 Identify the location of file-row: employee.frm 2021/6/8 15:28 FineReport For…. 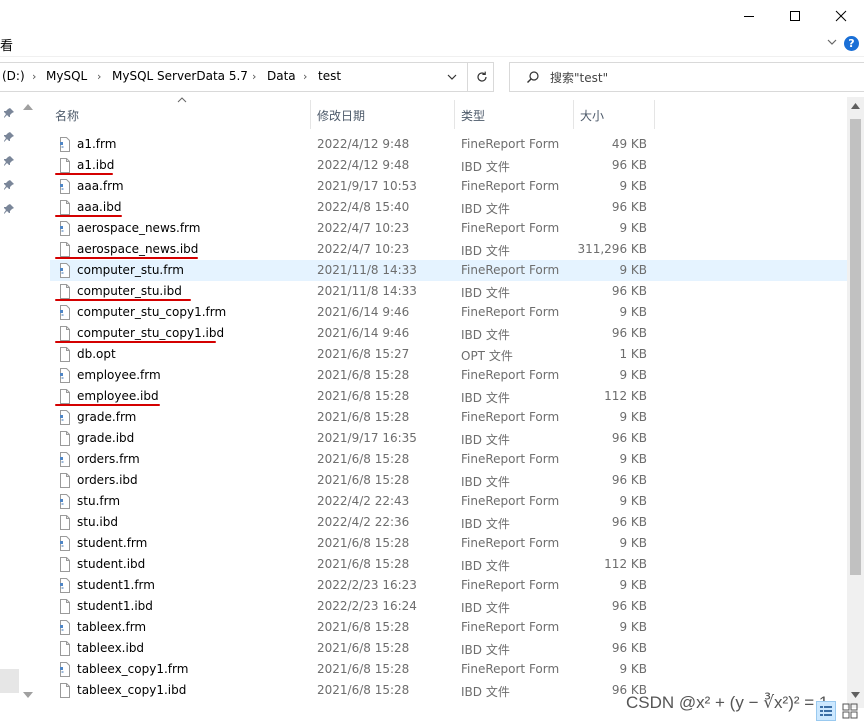
(448, 375).